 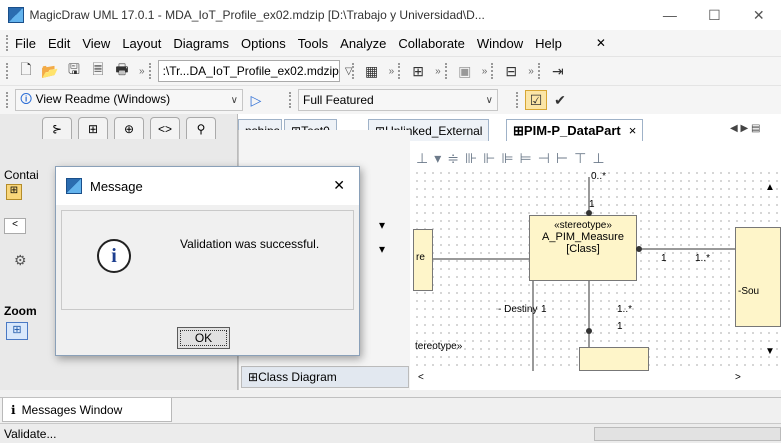 I want to click on search-results-tab-icon: ⚲, so click(x=201, y=128).